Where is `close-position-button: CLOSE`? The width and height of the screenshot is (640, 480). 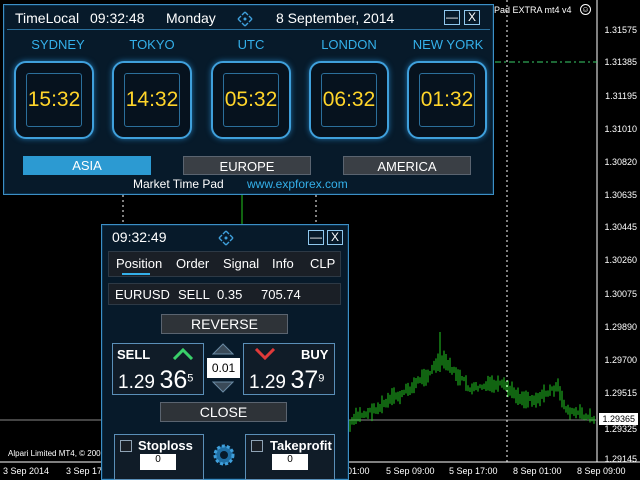
close-position-button: CLOSE is located at coordinates (223, 412).